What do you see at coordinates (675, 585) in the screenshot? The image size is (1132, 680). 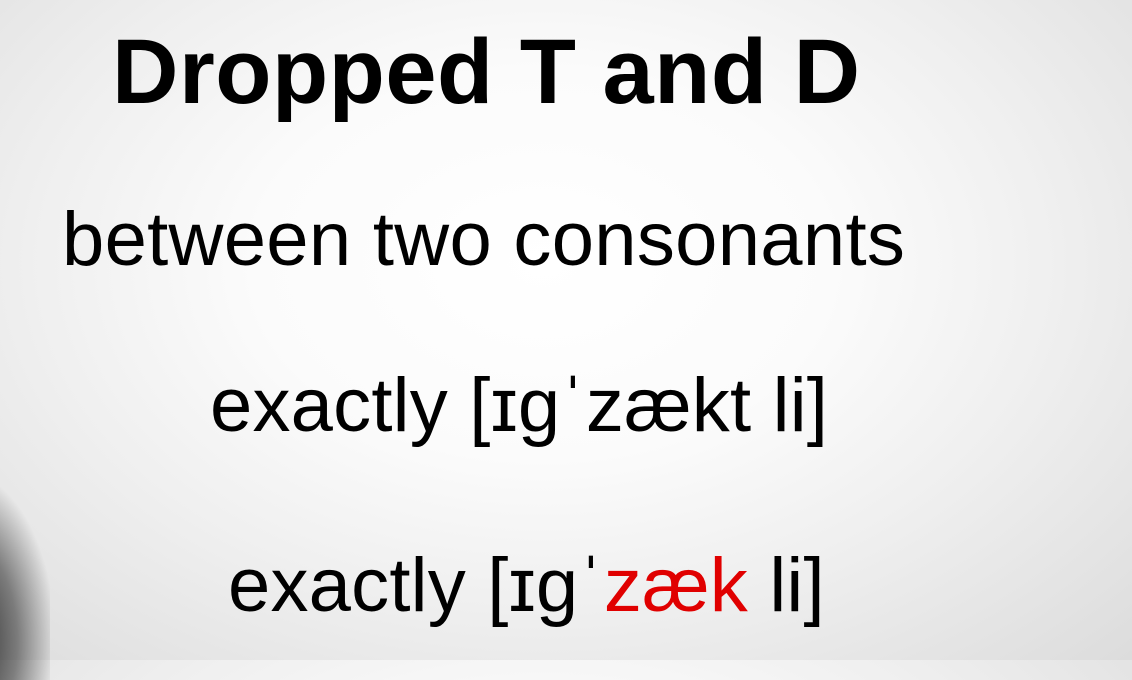 I see `highlighted-pronunciation: zæk` at bounding box center [675, 585].